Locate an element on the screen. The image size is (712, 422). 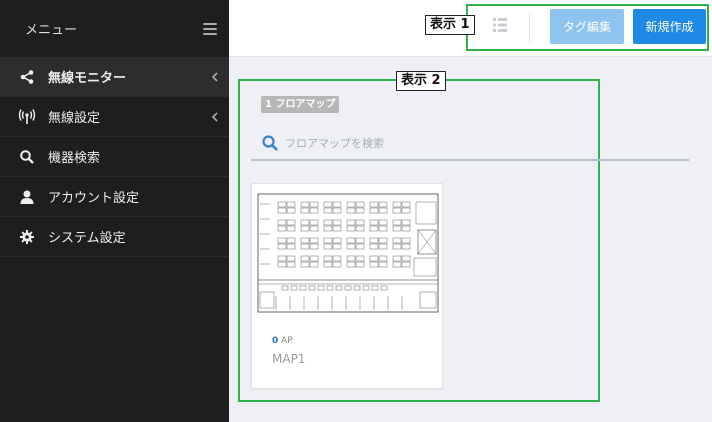
floor-map-search is located at coordinates (470, 144).